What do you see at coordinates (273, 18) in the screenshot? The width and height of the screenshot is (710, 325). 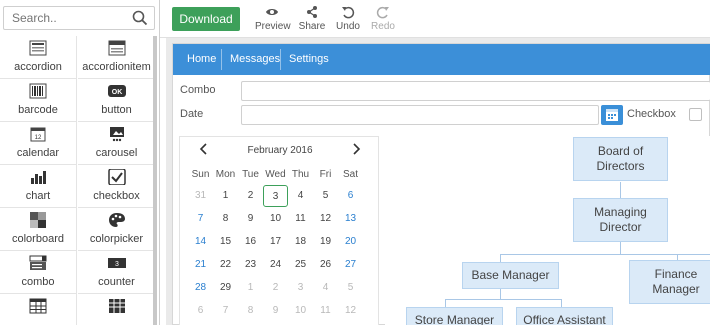 I see `preview-button: Preview` at bounding box center [273, 18].